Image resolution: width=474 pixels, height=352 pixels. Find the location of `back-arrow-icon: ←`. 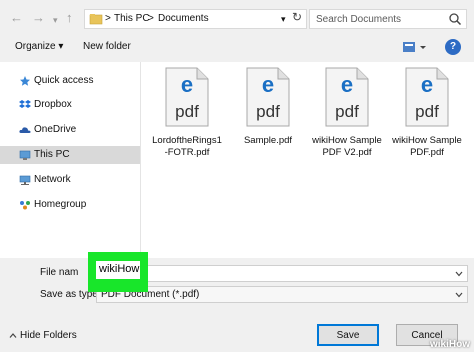

back-arrow-icon: ← is located at coordinates (16, 18).